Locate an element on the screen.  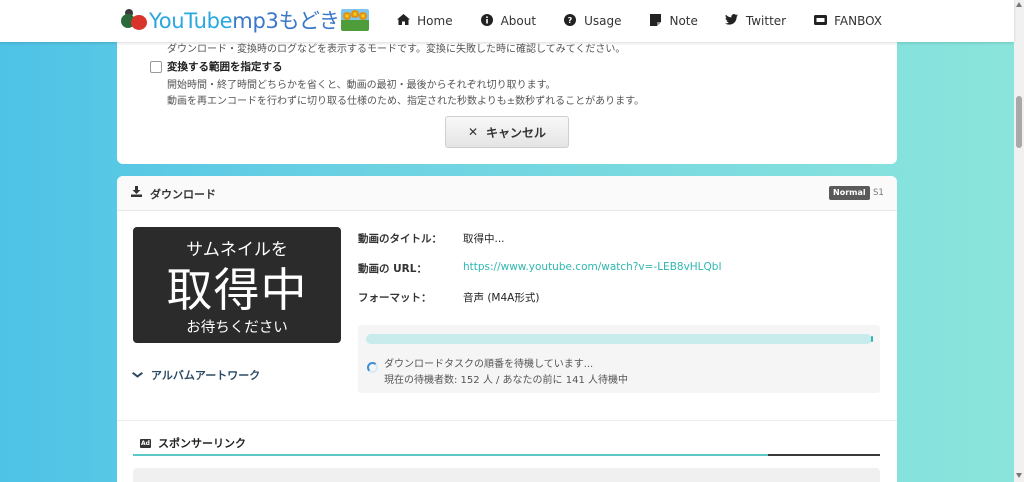
question-icon: ? is located at coordinates (570, 21).